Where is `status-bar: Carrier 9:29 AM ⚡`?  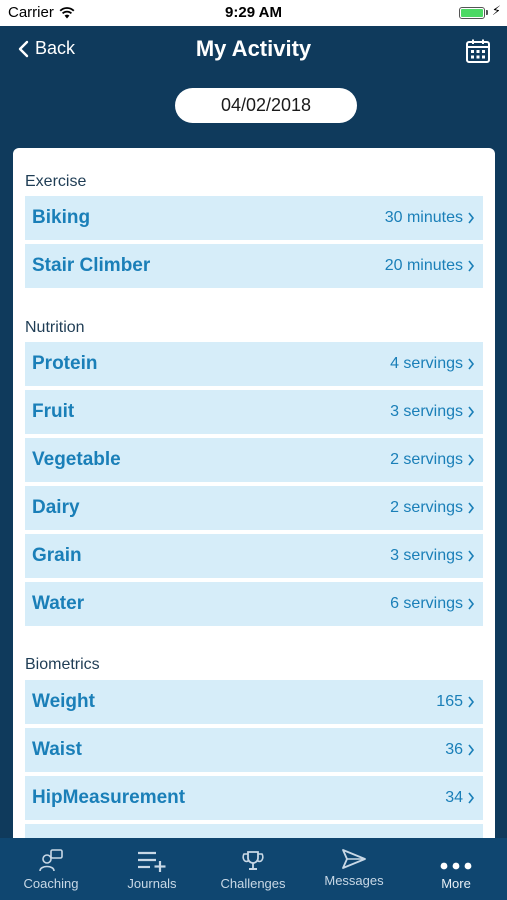
status-bar: Carrier 9:29 AM ⚡ is located at coordinates (253, 13).